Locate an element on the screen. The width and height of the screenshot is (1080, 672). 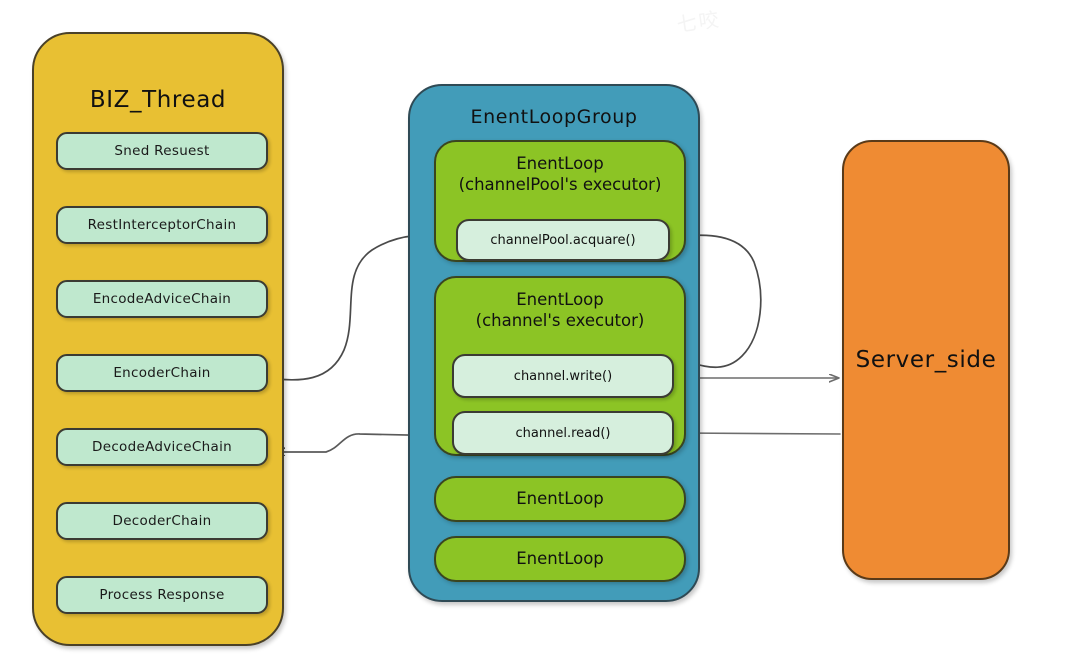
event-loop-group-title: EnentLoopGroup is located at coordinates (554, 117).